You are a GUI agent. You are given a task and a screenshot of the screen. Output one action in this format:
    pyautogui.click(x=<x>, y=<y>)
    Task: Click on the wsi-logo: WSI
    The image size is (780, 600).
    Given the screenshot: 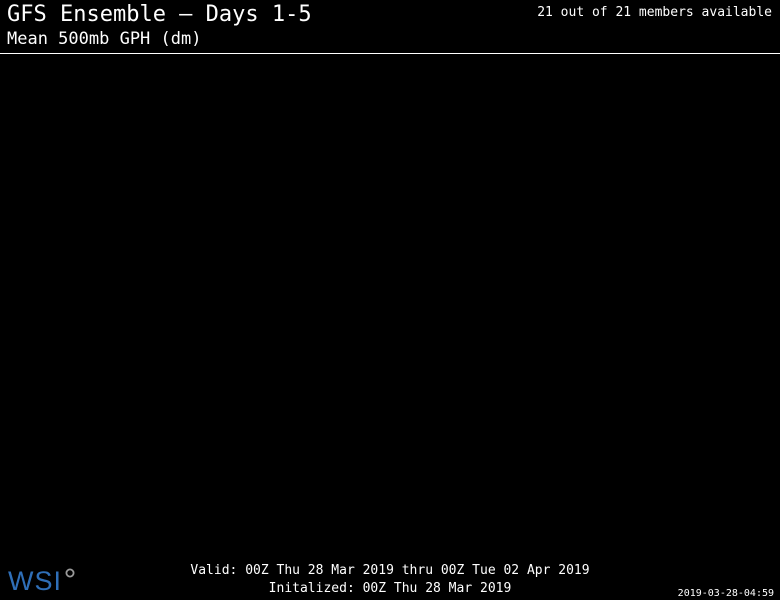 What is the action you would take?
    pyautogui.click(x=41, y=581)
    